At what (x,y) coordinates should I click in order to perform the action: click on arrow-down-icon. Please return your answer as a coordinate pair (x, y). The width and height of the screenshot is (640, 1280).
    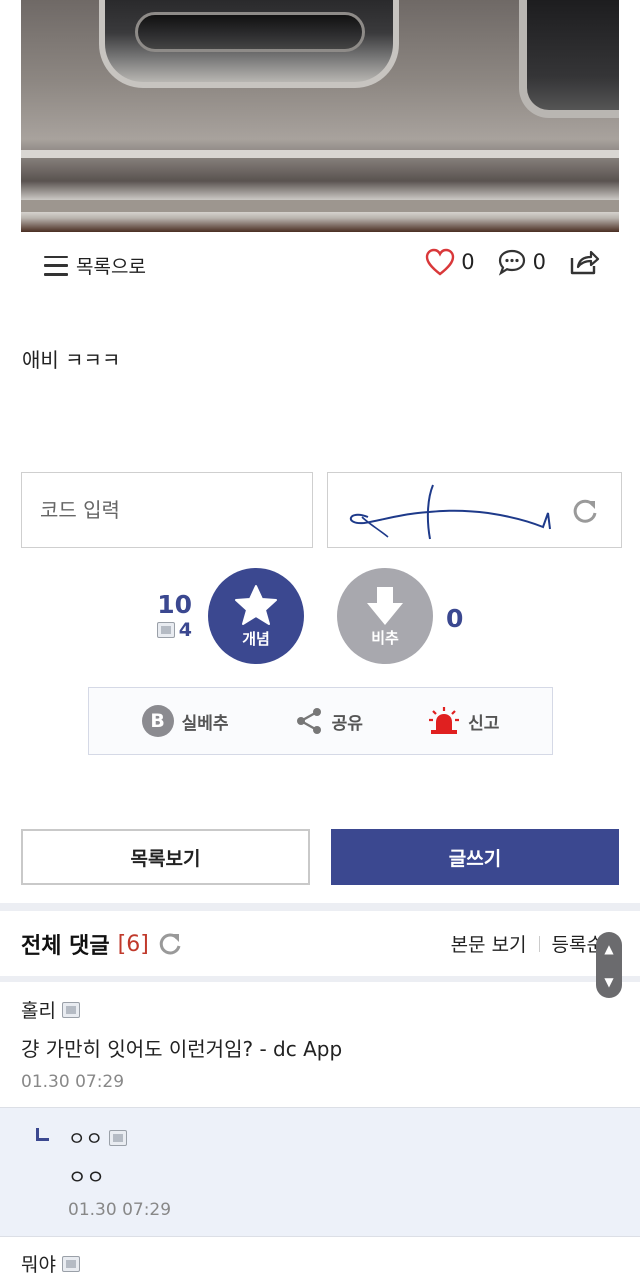
    Looking at the image, I should click on (385, 605).